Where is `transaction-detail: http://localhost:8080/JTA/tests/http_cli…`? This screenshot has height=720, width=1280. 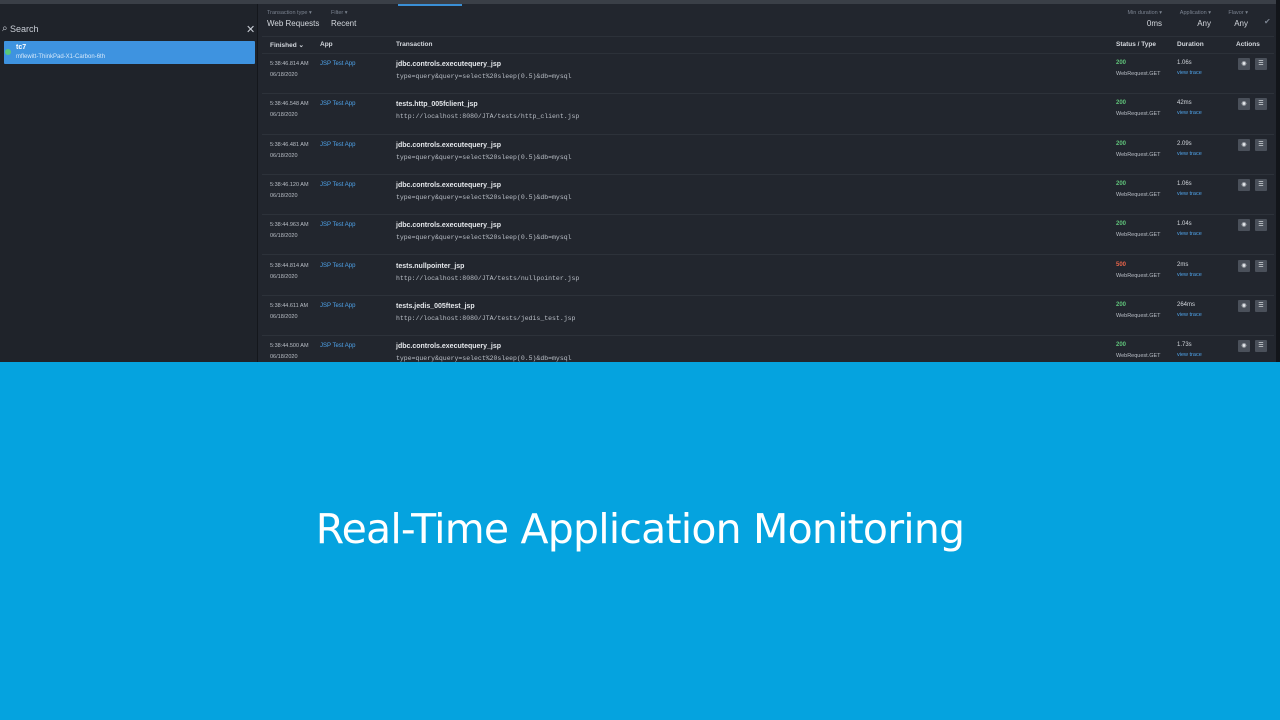
transaction-detail: http://localhost:8080/JTA/tests/http_cli… is located at coordinates (488, 117).